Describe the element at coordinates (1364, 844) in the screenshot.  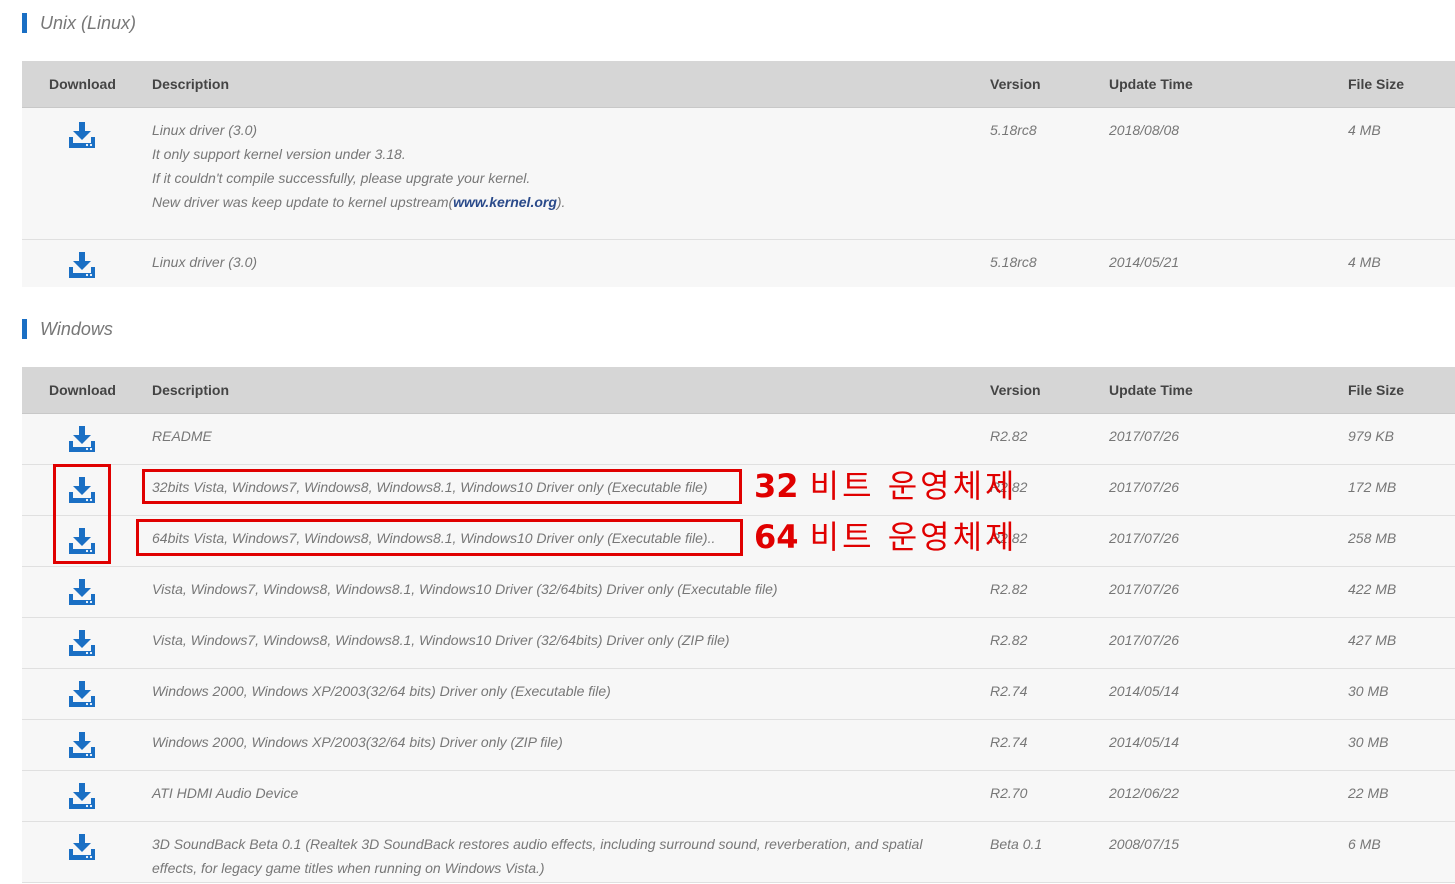
I see `row-file-size: 6 MB` at that location.